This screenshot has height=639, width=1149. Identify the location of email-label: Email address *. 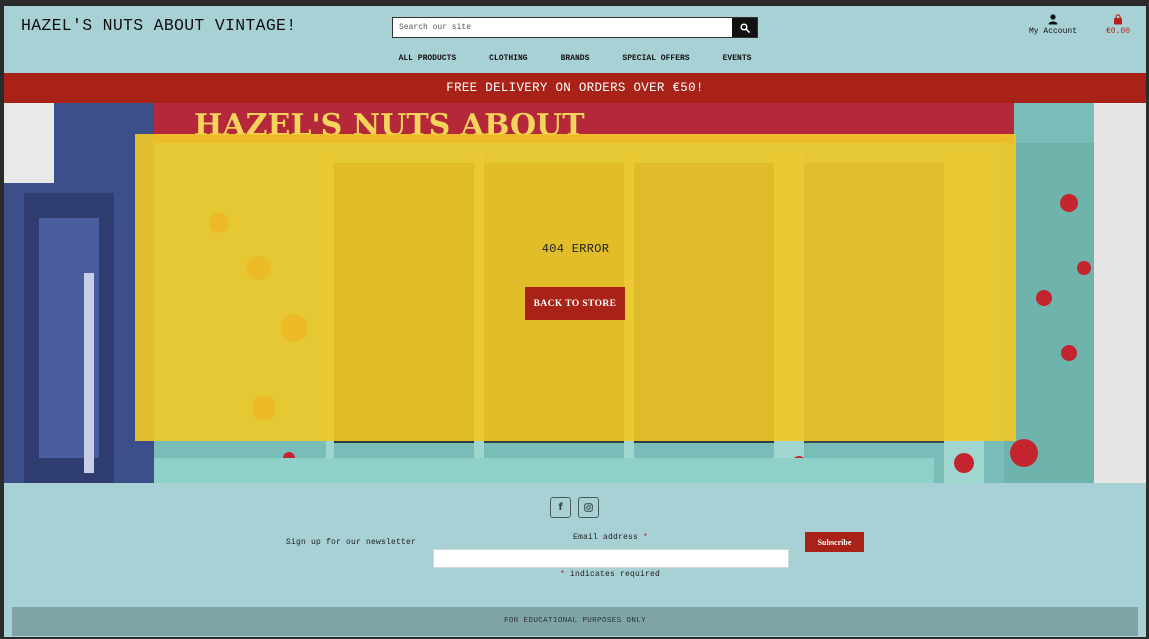
(610, 537).